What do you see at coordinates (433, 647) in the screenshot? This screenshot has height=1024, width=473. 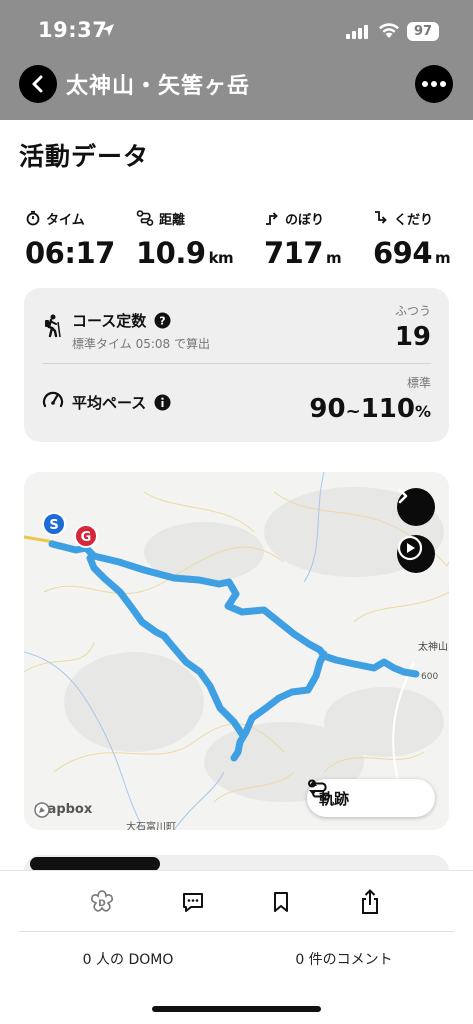 I see `peak-label: 太神山` at bounding box center [433, 647].